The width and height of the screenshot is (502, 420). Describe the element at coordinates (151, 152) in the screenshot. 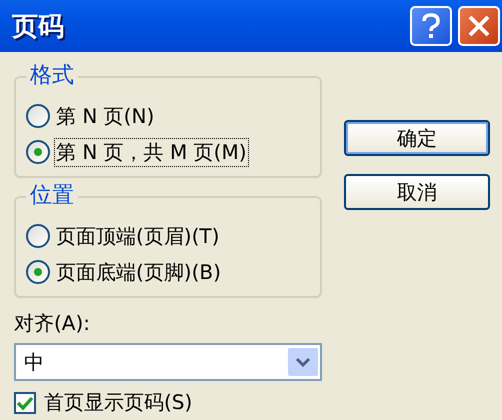

I see `radio-label: 第 N 页，共 M 页(M)` at that location.